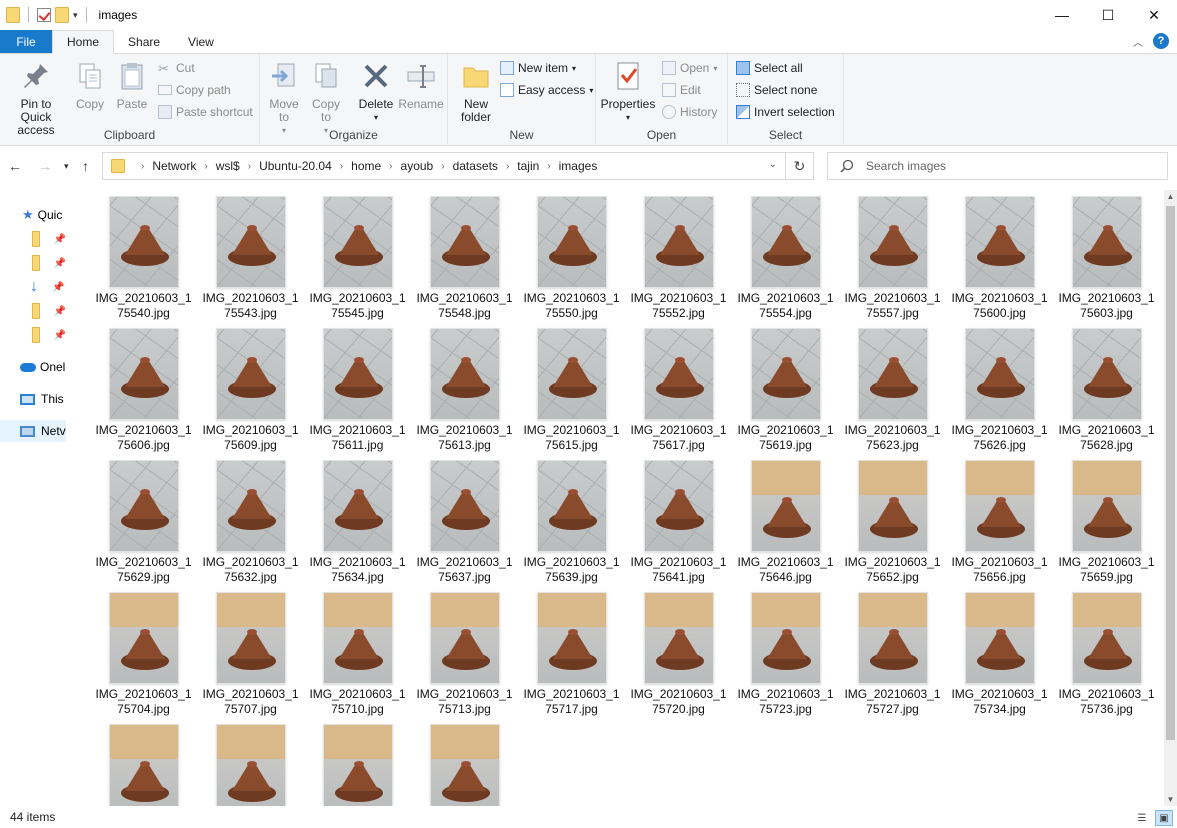  I want to click on rename-button: Rename, so click(421, 85).